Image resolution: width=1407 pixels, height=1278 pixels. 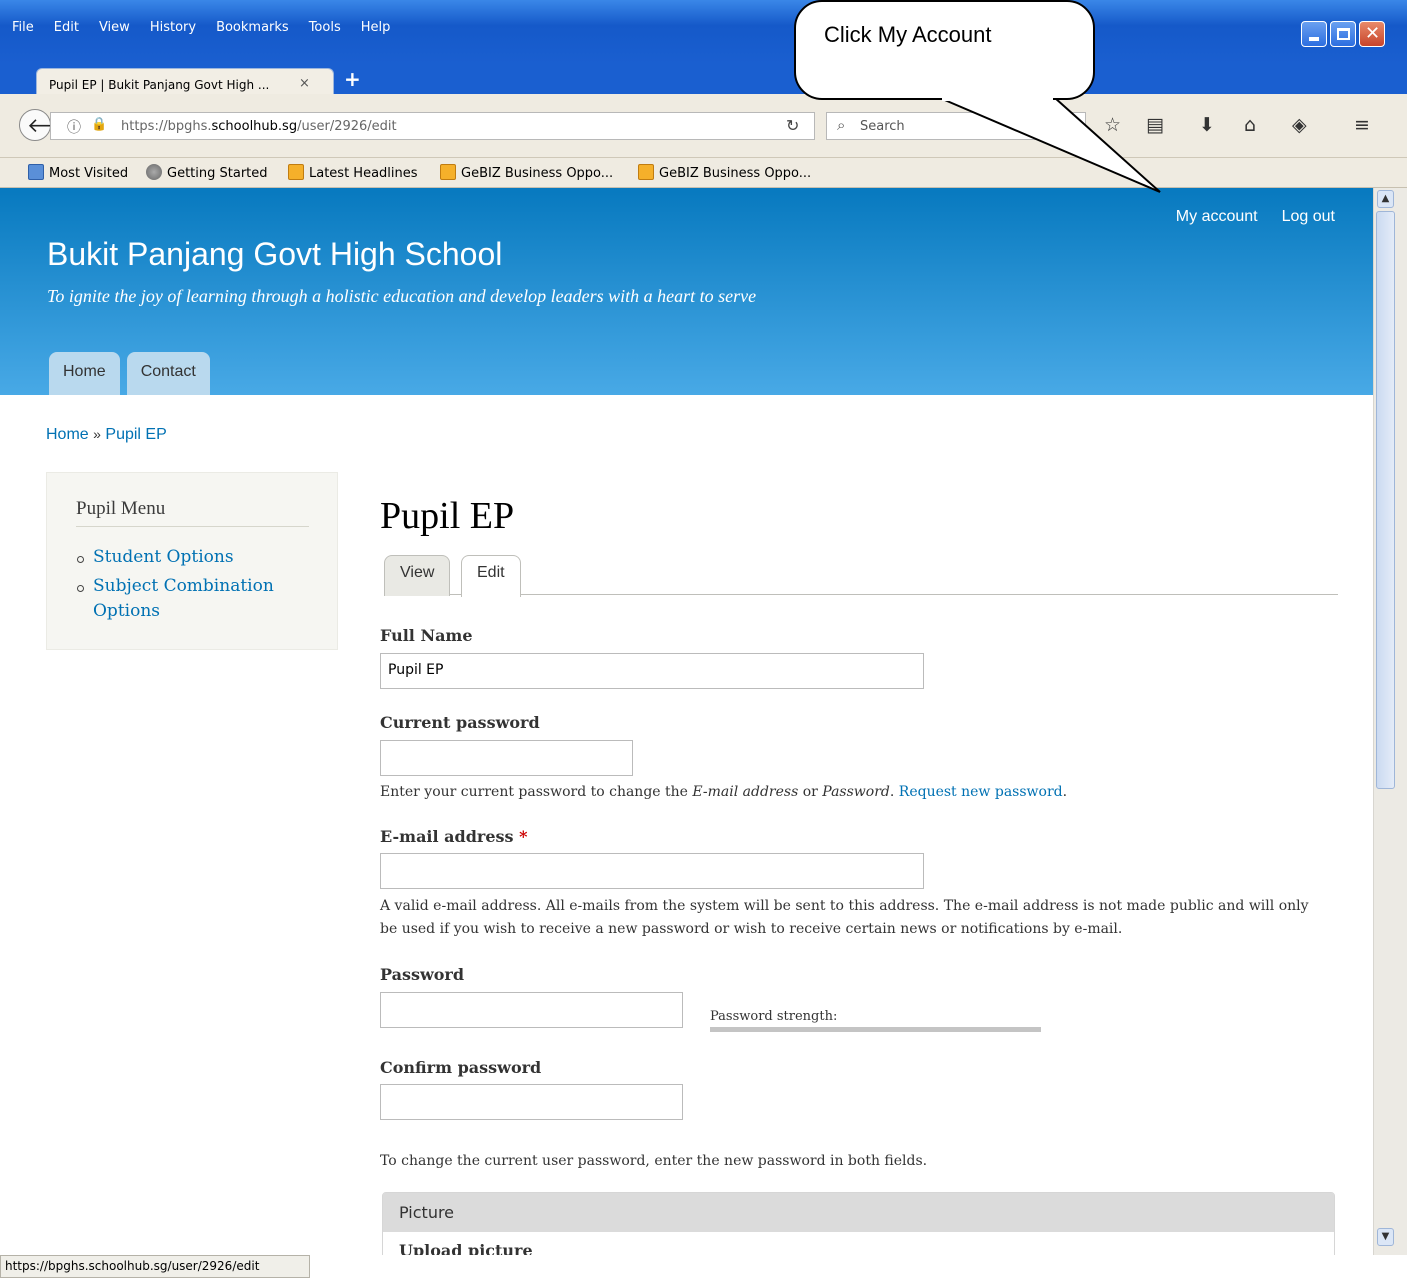 What do you see at coordinates (841, 125) in the screenshot?
I see `search-icon: ⌕` at bounding box center [841, 125].